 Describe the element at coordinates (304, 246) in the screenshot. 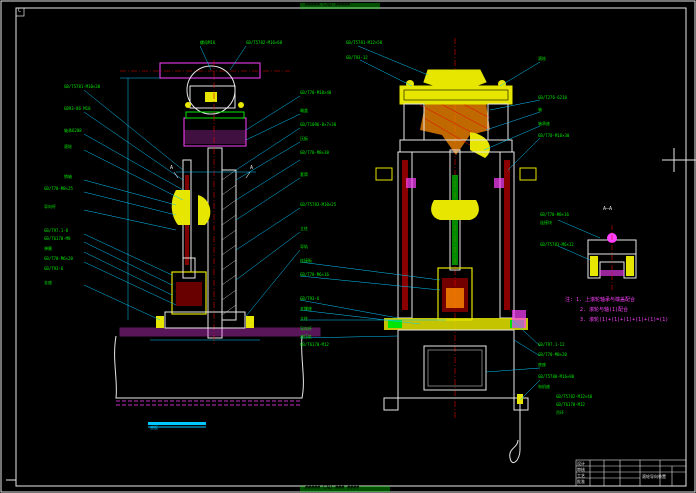

I see `callout-label: 导轨` at that location.